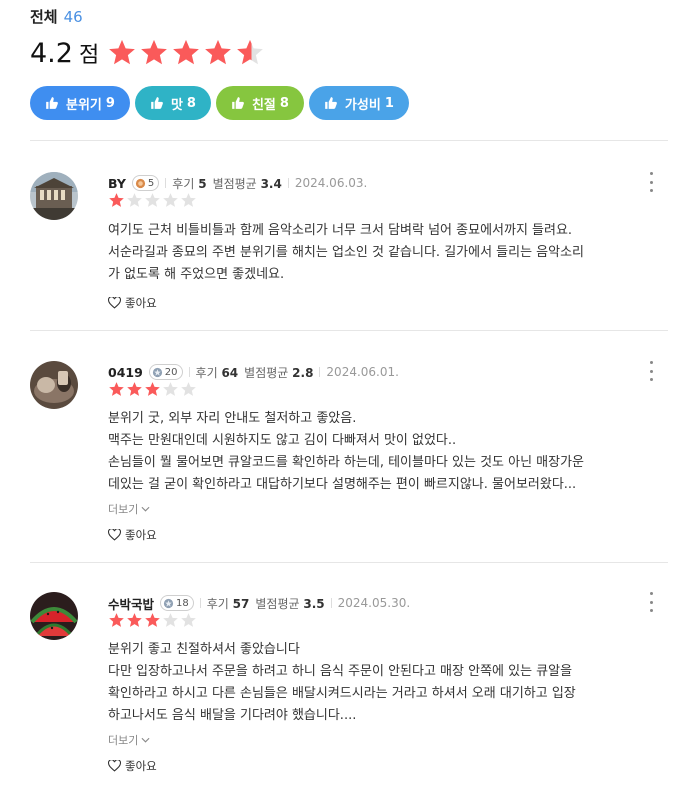 The image size is (700, 804). I want to click on tag-count: 1, so click(389, 103).